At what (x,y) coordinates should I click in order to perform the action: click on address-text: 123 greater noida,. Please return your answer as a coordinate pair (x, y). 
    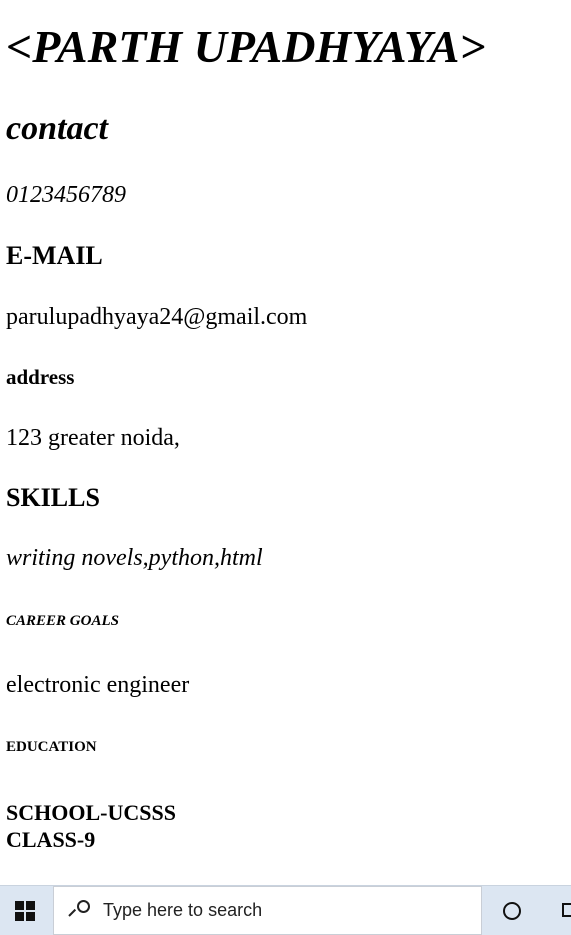
    Looking at the image, I should click on (93, 438).